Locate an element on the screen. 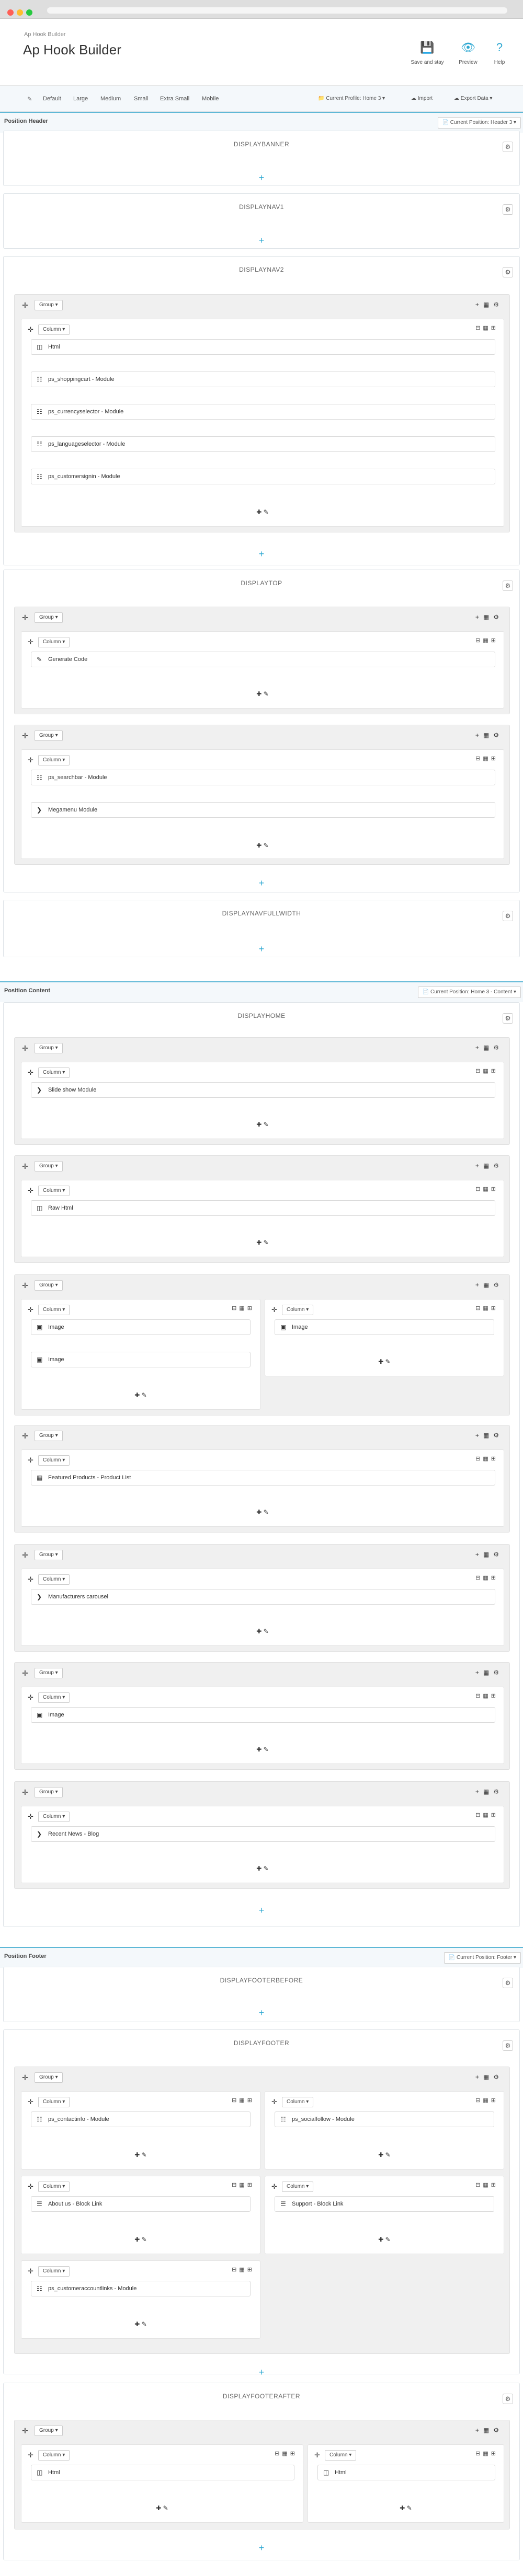 This screenshot has width=523, height=2576. widget-item: ☷ ps_contactinfo - Module is located at coordinates (141, 2119).